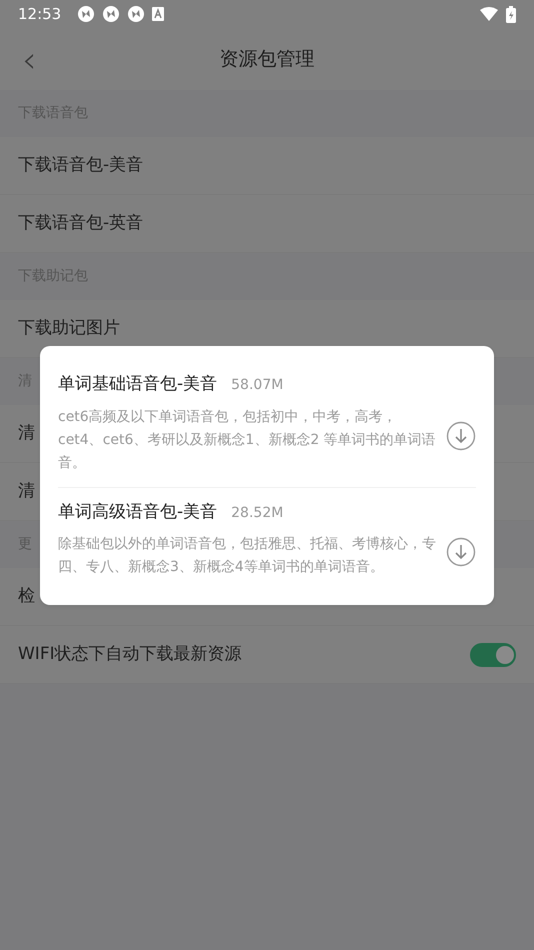 The width and height of the screenshot is (534, 950). I want to click on package-description: 除基础包以外的单词语音包，包括雅思、托福、考博核心，专四、专八、新概念3、新概念4等单词书的单词语音。, so click(247, 556).